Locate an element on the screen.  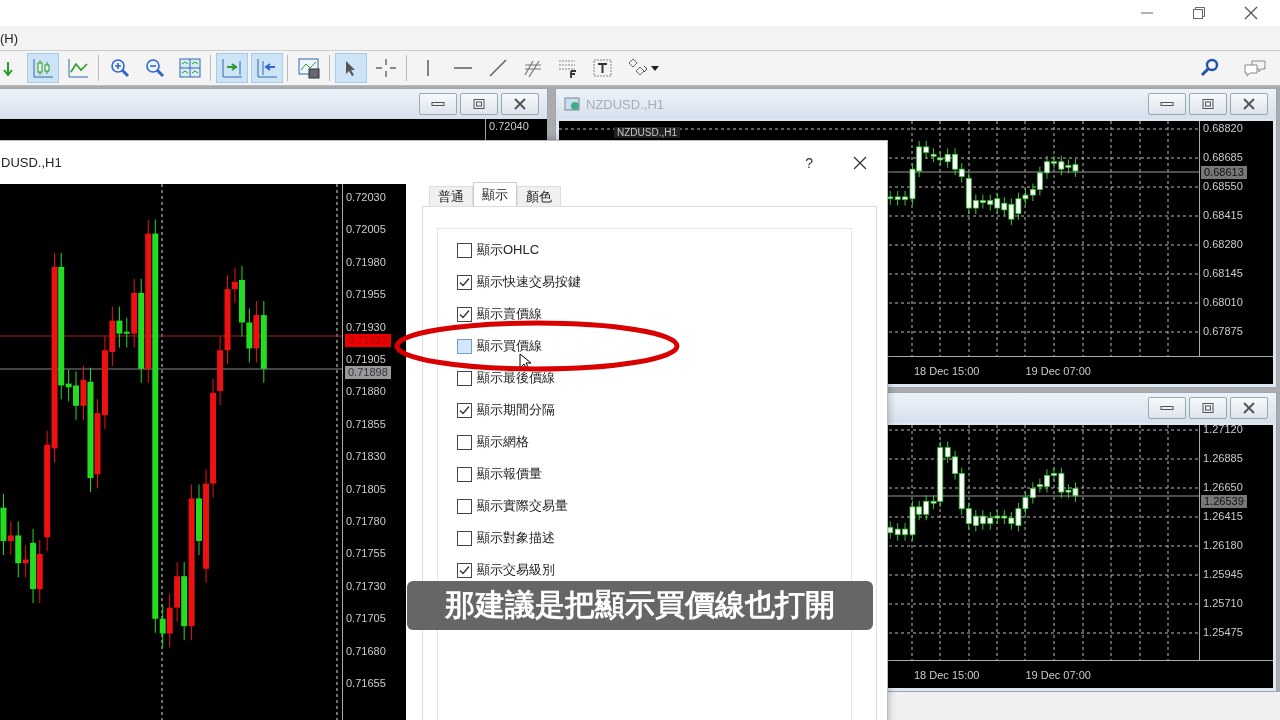
crosshair-icon is located at coordinates (385, 68).